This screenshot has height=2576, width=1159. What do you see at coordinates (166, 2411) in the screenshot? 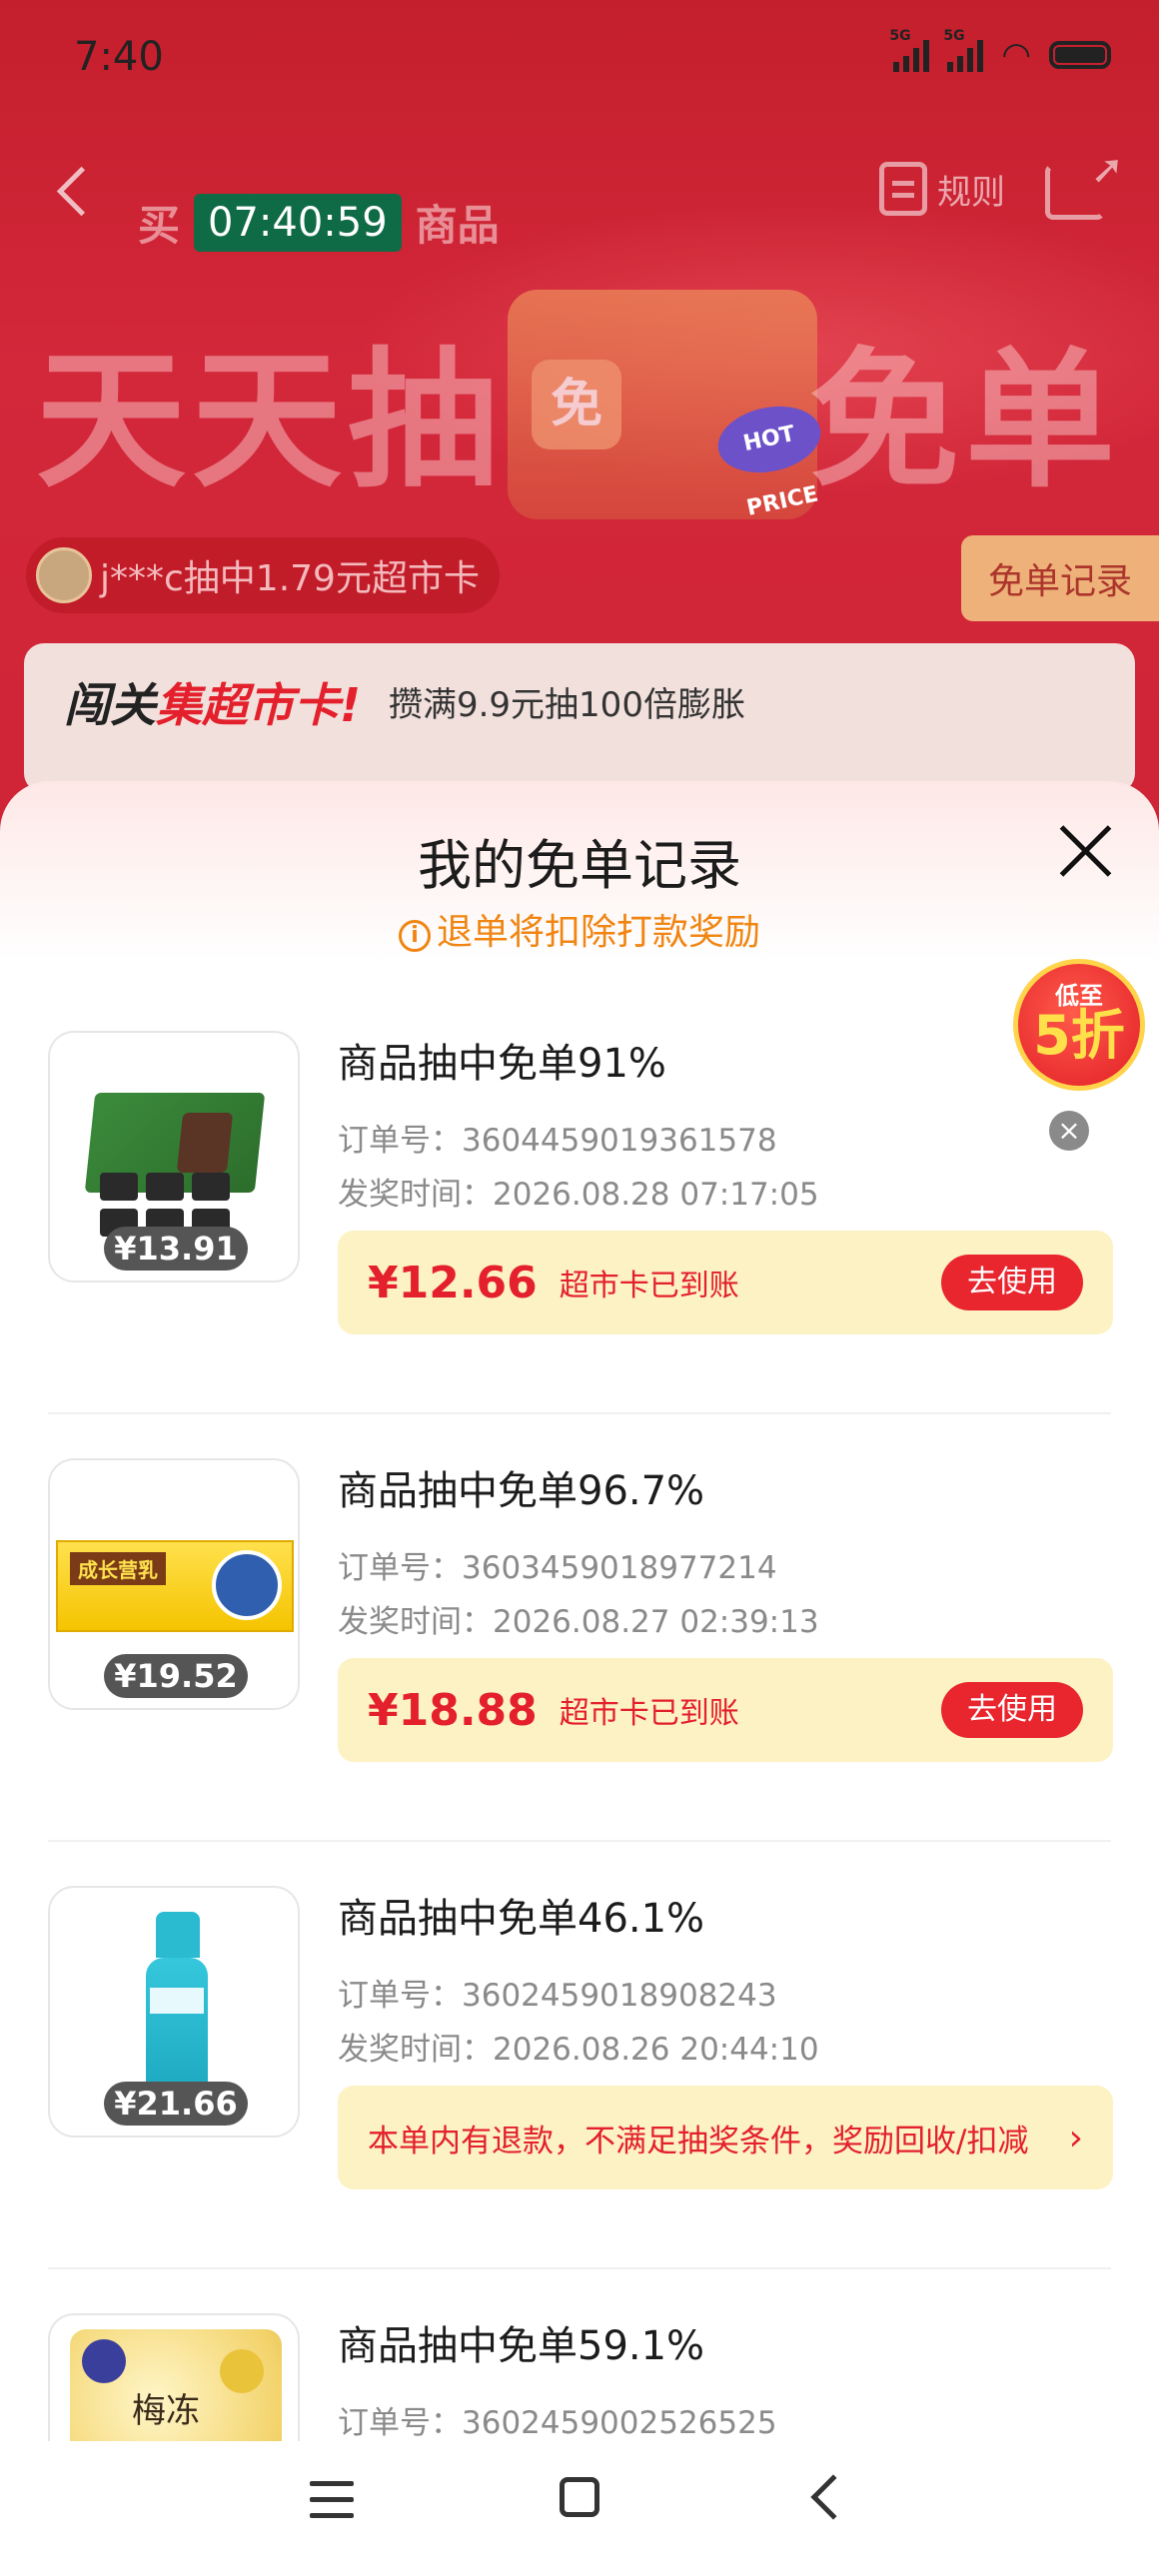
I see `jelly-bag-label: 梅冻` at bounding box center [166, 2411].